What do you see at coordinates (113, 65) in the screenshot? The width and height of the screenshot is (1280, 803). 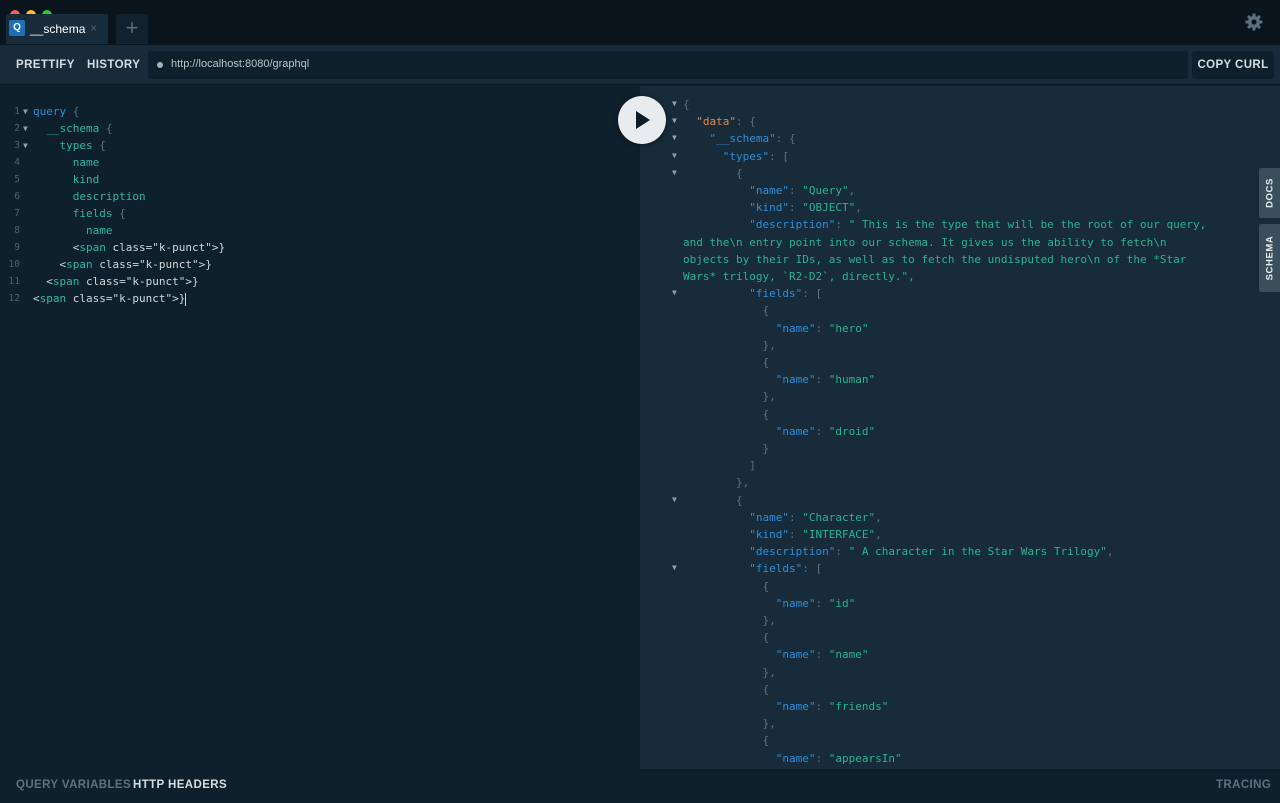 I see `history-button: HISTORY` at bounding box center [113, 65].